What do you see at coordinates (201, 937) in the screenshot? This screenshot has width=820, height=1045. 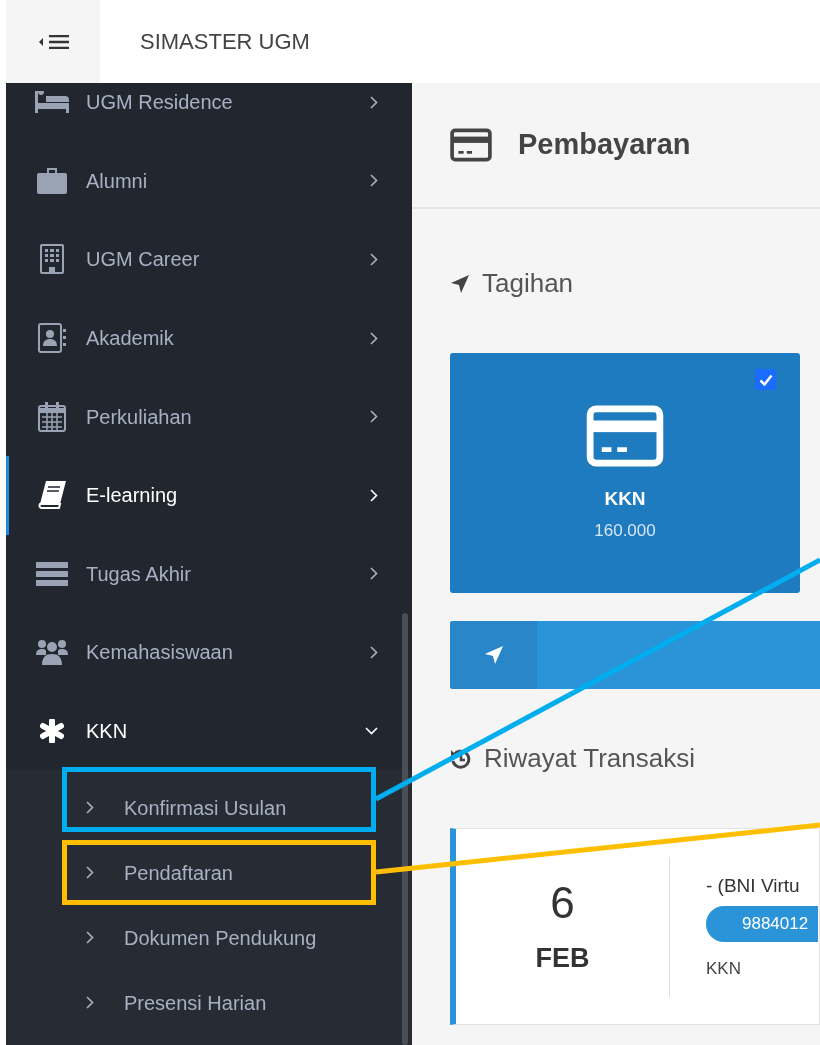 I see `submenu-item: Dokumen Pendukung` at bounding box center [201, 937].